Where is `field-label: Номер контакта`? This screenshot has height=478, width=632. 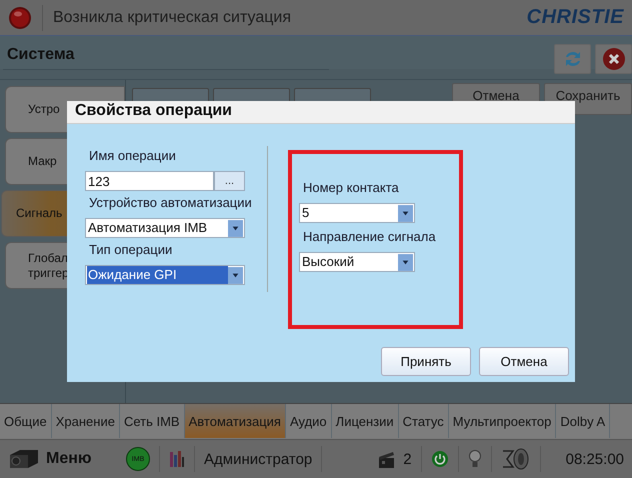
field-label: Номер контакта is located at coordinates (350, 188).